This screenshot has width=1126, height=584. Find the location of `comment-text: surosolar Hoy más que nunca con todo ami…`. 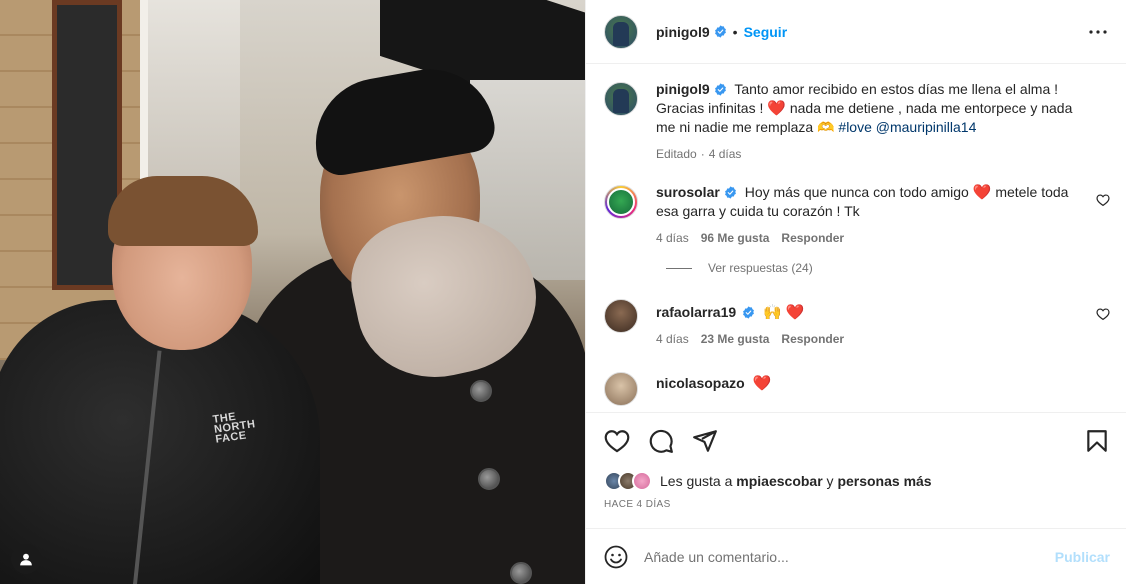

comment-text: surosolar Hoy más que nunca con todo ami… is located at coordinates (868, 202).